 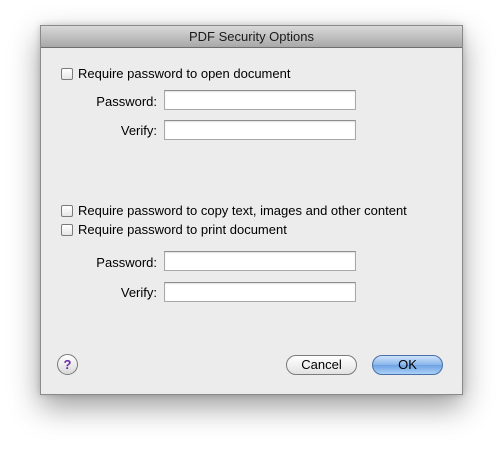 I want to click on open-password-field, so click(x=260, y=100).